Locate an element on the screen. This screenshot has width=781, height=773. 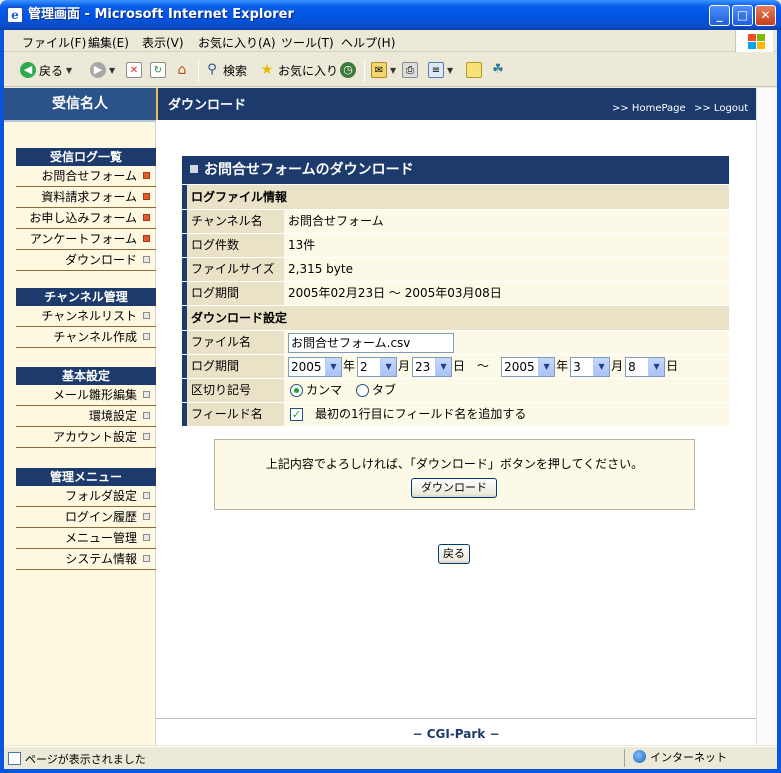
forward-button: ▶ ▼ is located at coordinates (102, 70).